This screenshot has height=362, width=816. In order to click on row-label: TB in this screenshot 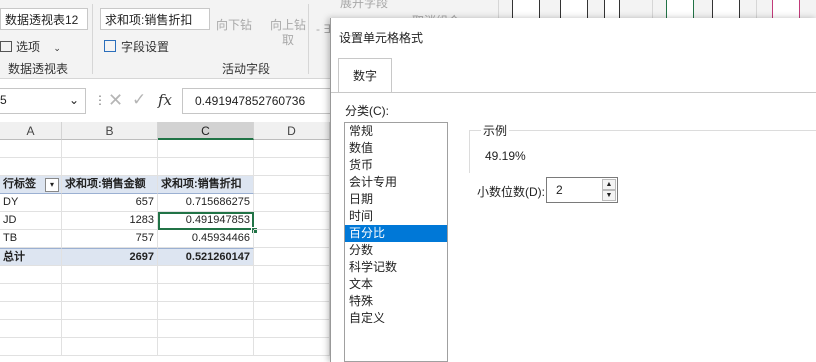, I will do `click(31, 239)`.